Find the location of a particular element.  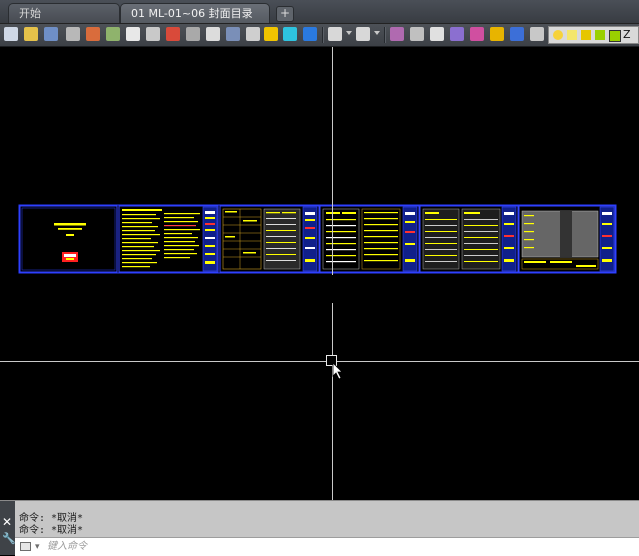

drawing-canvas is located at coordinates (317, 239).